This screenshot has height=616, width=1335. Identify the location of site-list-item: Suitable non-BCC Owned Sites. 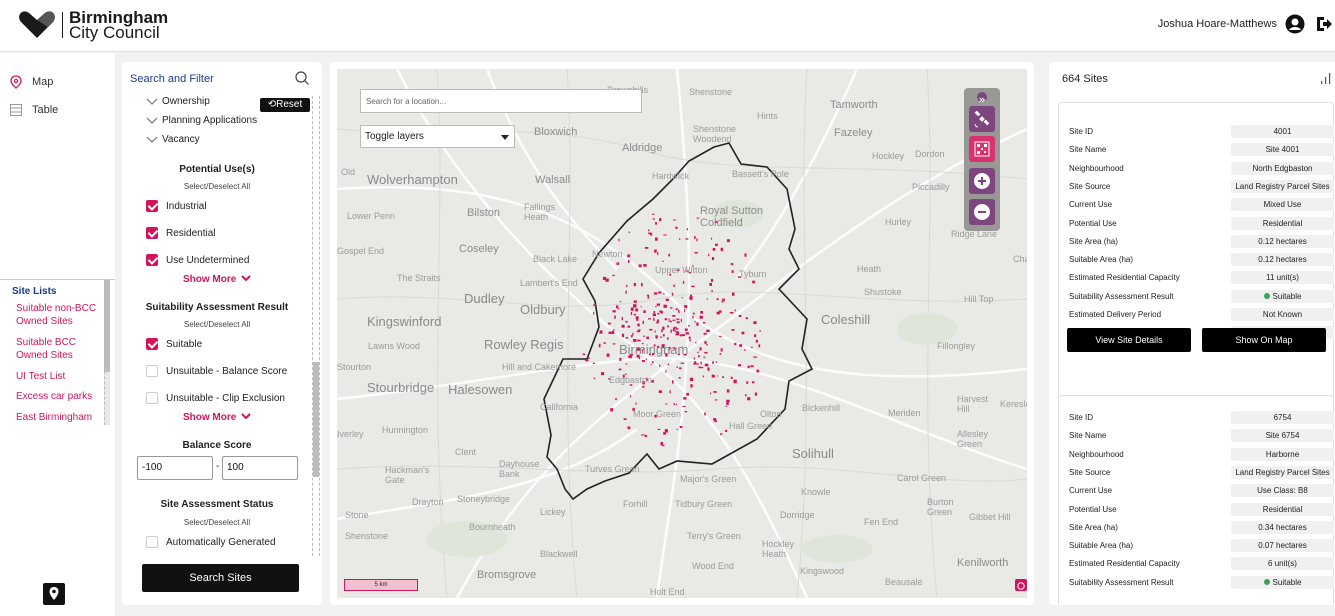
(57, 315).